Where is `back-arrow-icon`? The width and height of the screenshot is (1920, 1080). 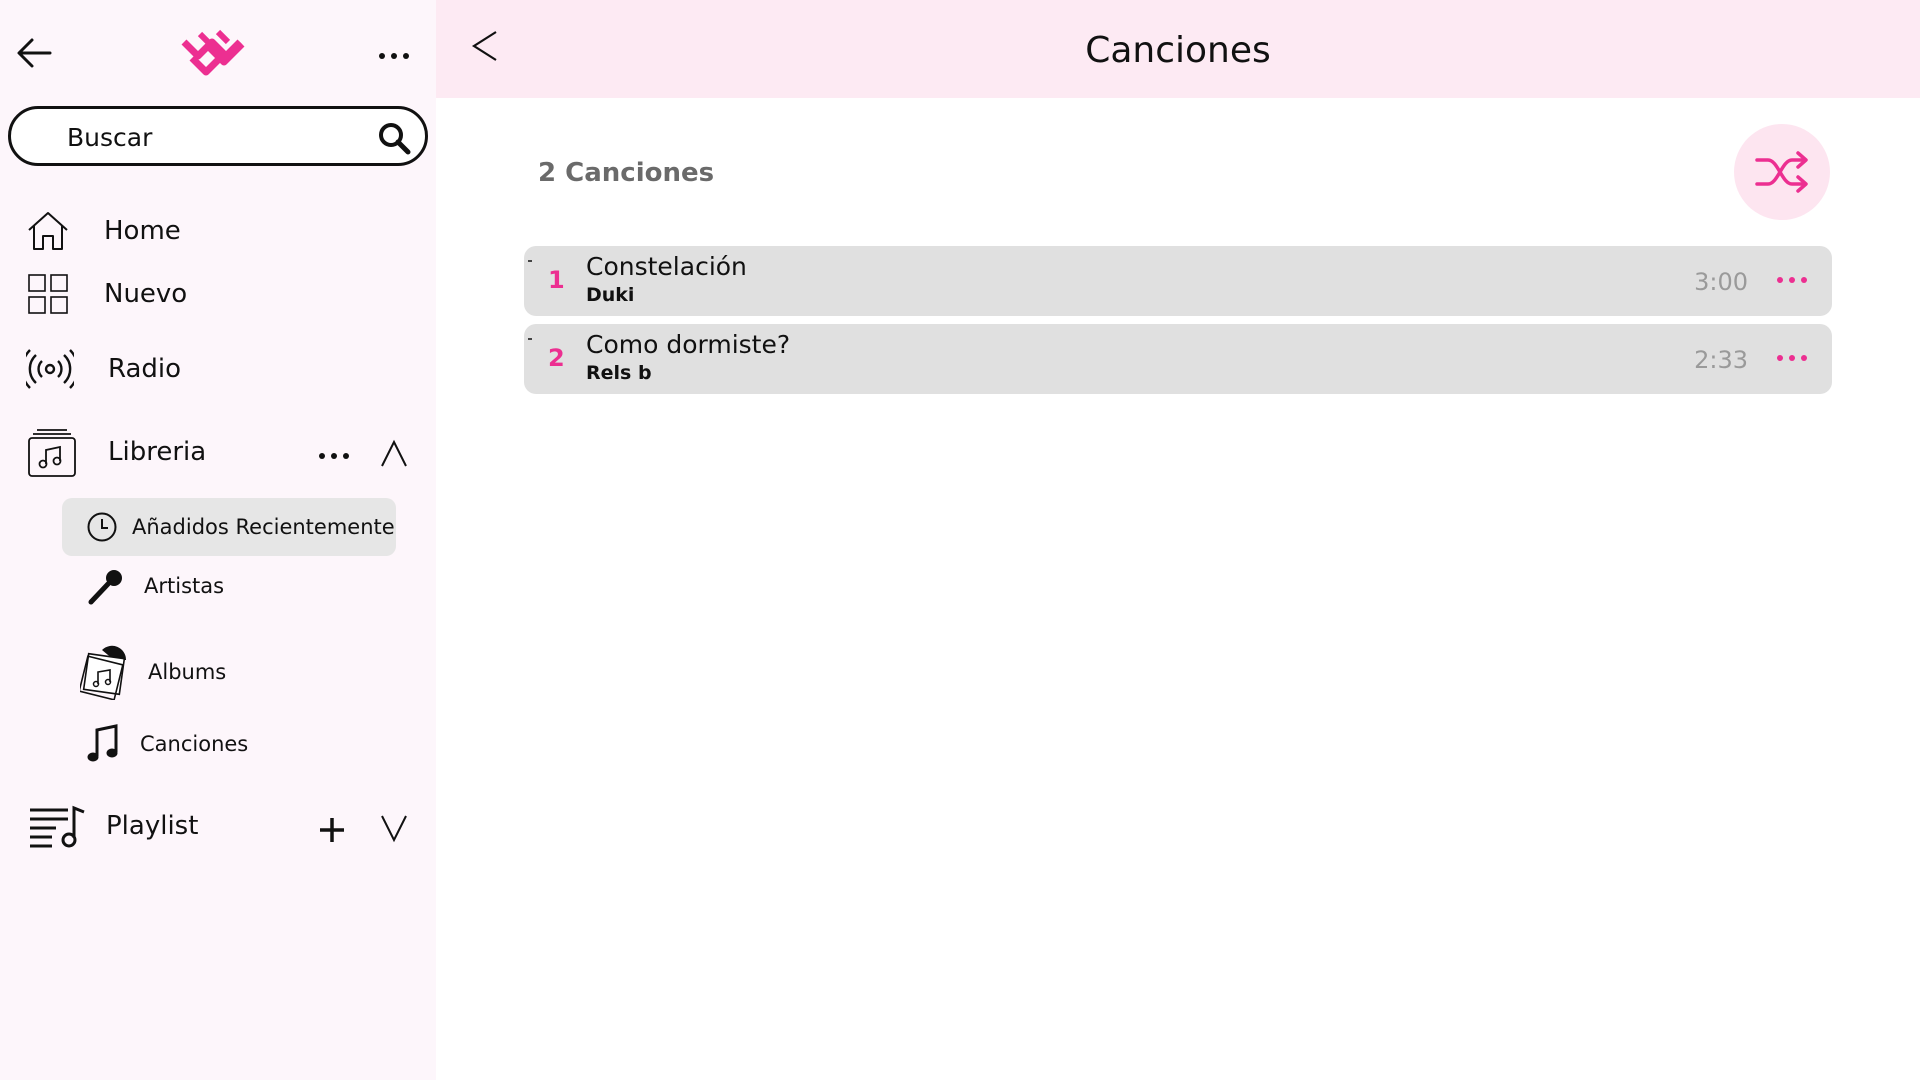
back-arrow-icon is located at coordinates (34, 53).